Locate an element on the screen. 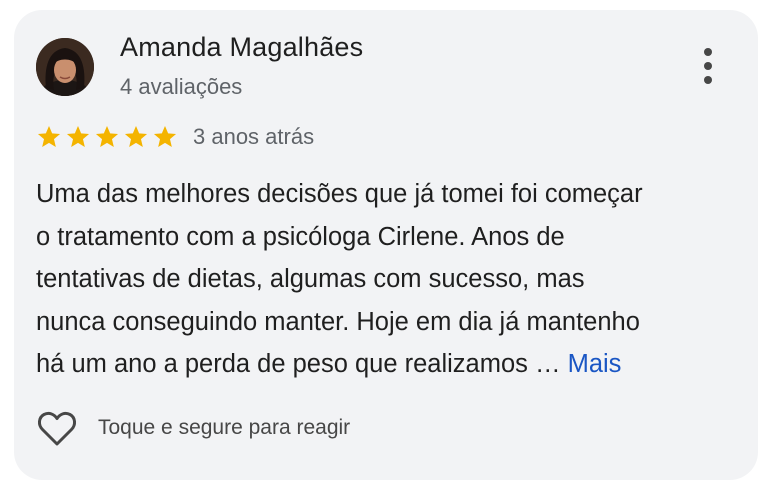 The height and width of the screenshot is (480, 768). profile-photo is located at coordinates (65, 67).